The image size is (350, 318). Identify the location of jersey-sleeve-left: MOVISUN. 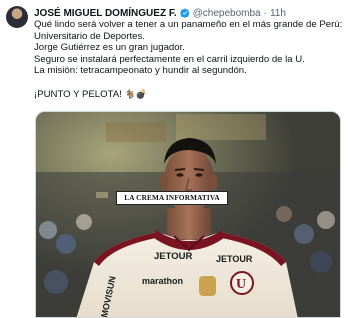
(108, 296).